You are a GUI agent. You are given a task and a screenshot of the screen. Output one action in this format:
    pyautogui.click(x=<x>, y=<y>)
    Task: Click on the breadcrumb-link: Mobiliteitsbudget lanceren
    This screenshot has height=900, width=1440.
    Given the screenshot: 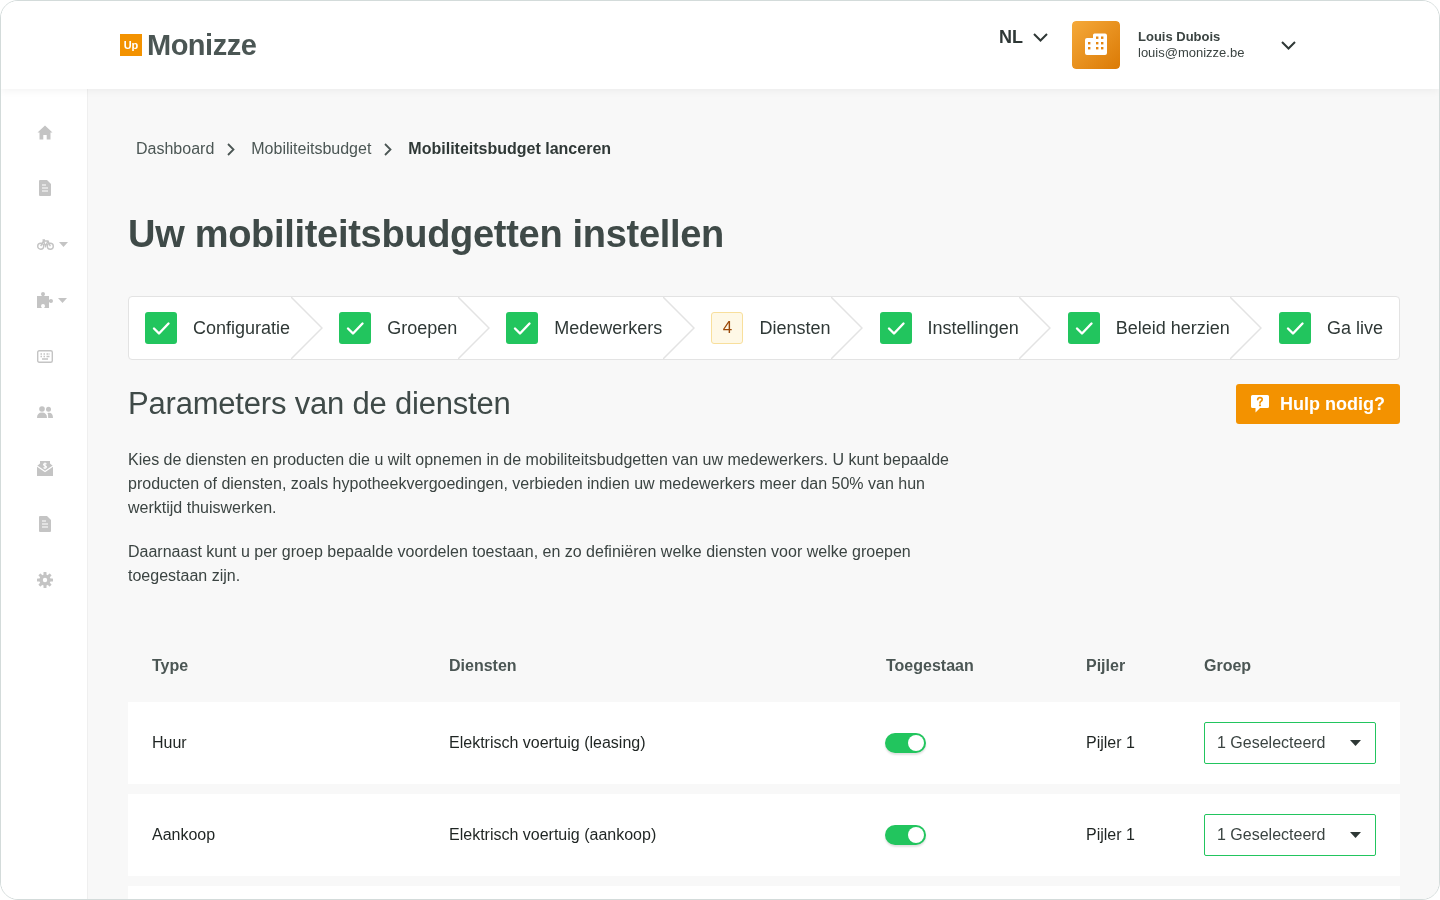 What is the action you would take?
    pyautogui.click(x=510, y=149)
    